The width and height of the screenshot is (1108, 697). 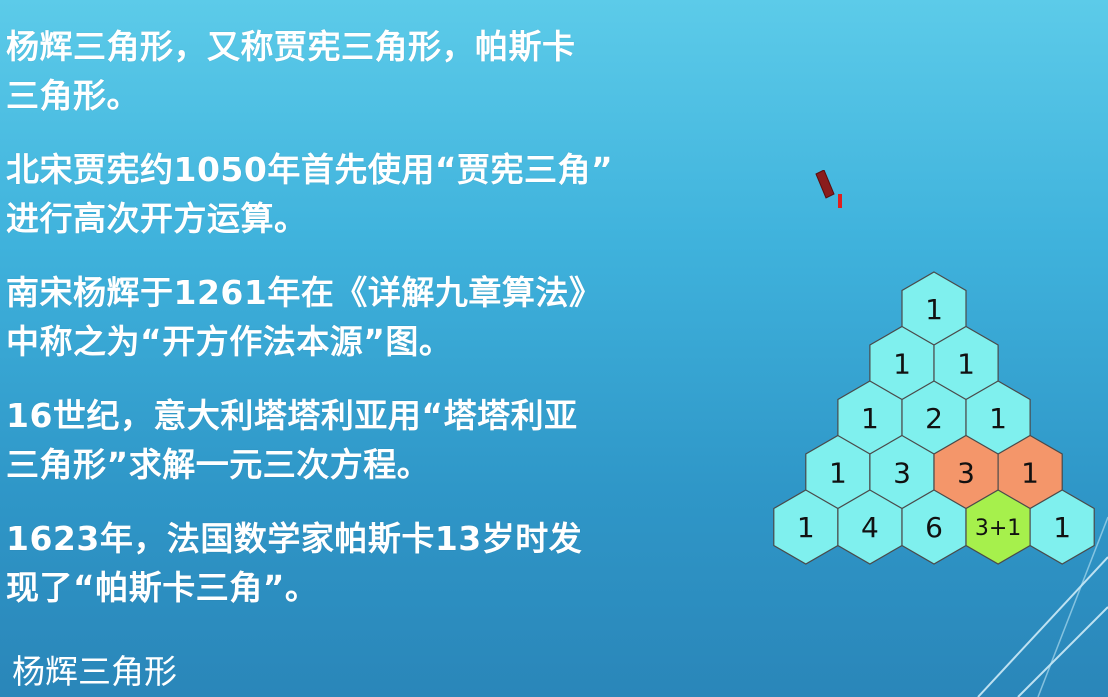 What do you see at coordinates (934, 527) in the screenshot?
I see `hex-value-r4-c2: 6` at bounding box center [934, 527].